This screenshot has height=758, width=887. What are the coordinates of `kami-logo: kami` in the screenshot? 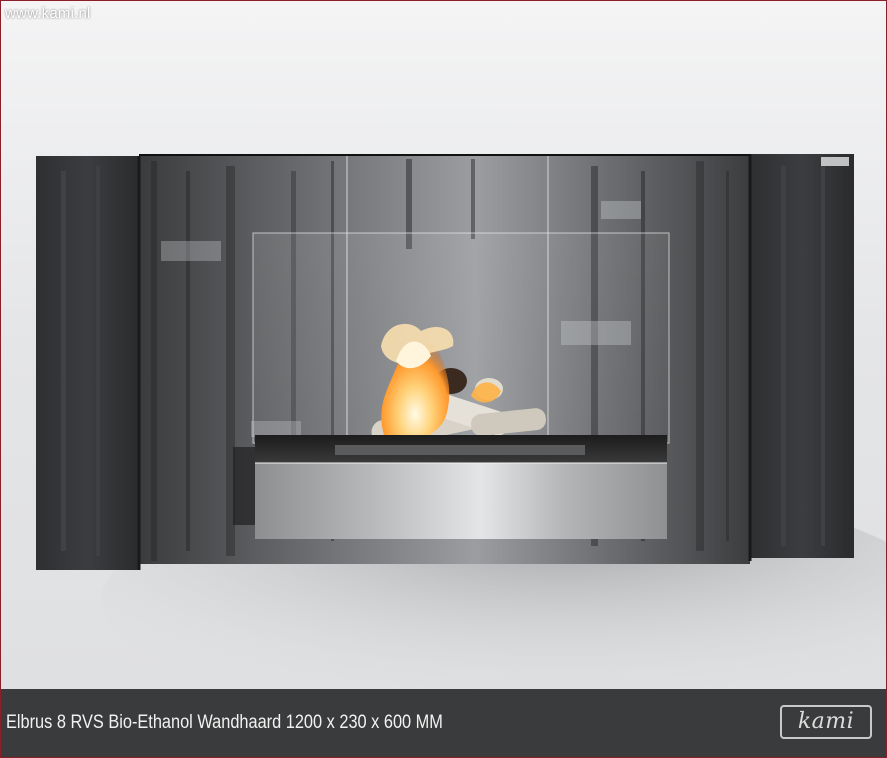 It's located at (826, 722).